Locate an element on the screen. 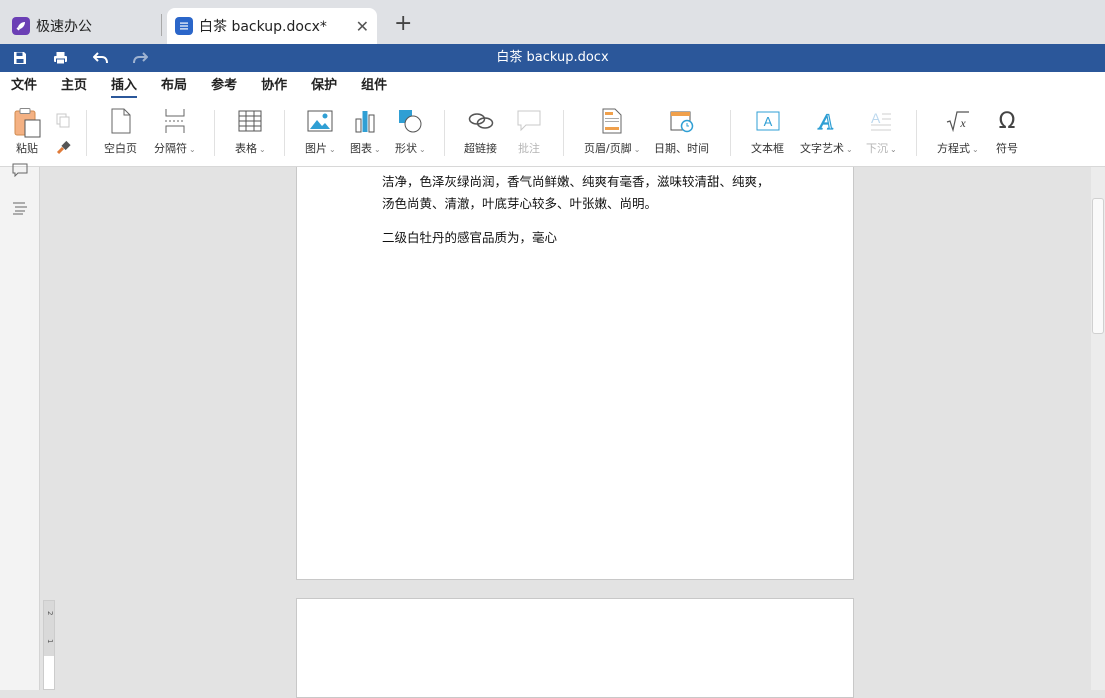 The height and width of the screenshot is (698, 1105). hyperlink-button: 超链接 is located at coordinates (480, 131).